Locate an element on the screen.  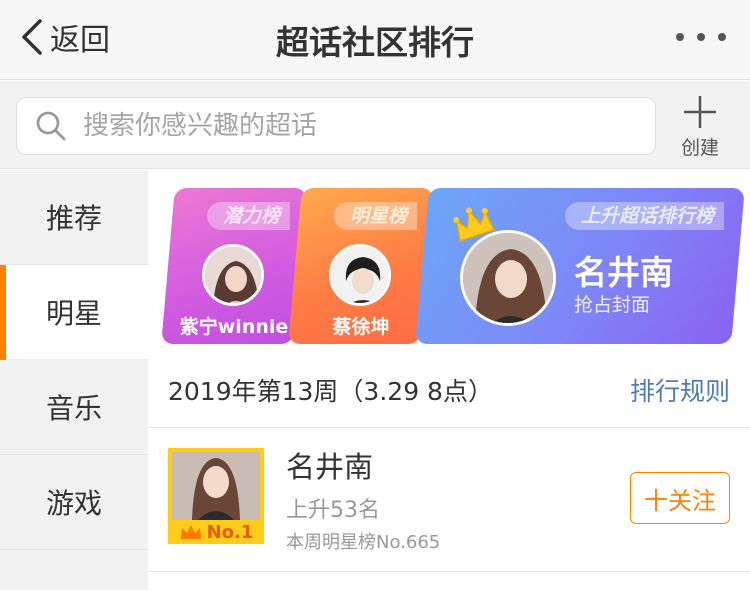
back-button: 返回 is located at coordinates (64, 37).